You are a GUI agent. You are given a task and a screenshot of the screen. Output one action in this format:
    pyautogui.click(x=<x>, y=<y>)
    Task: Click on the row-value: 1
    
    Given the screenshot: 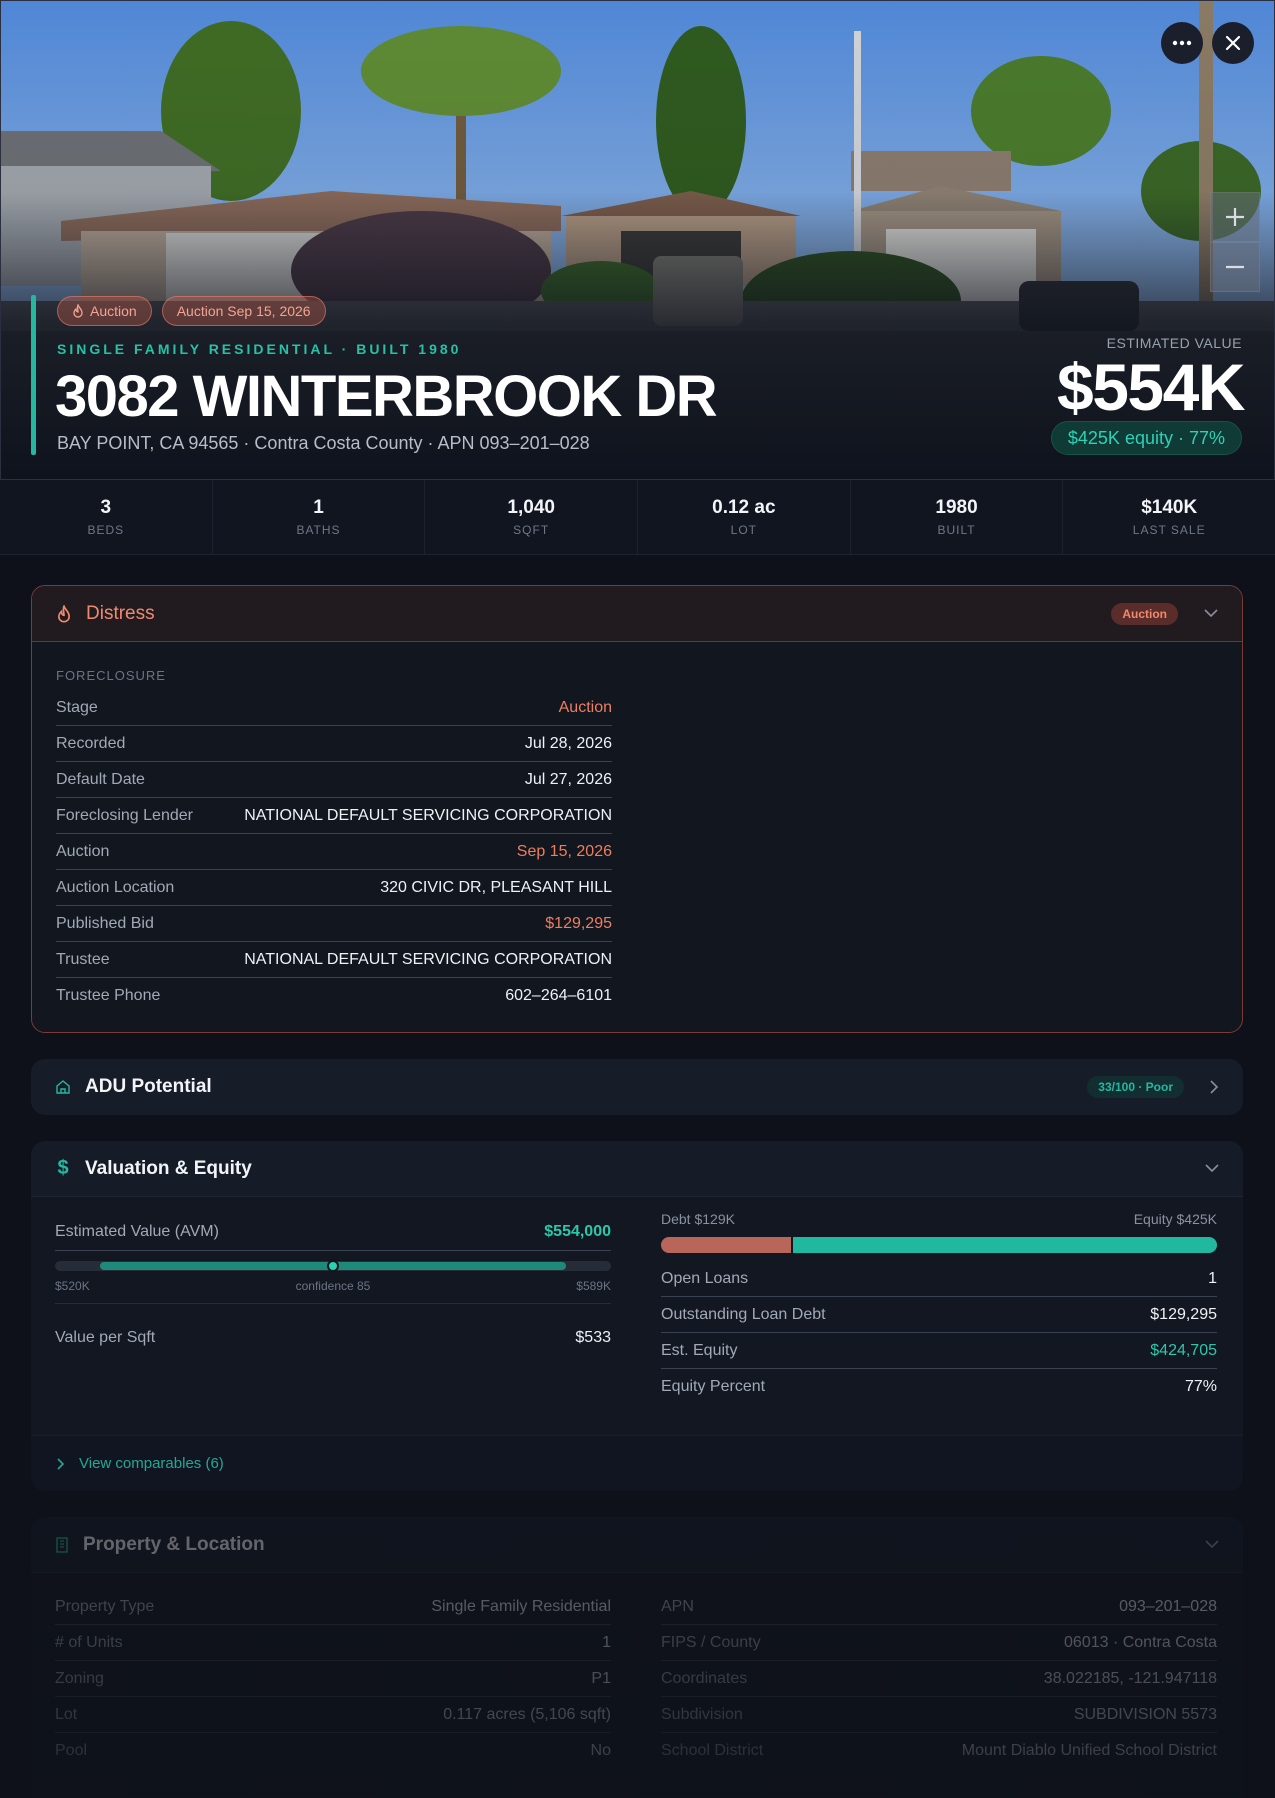 What is the action you would take?
    pyautogui.click(x=1212, y=1278)
    